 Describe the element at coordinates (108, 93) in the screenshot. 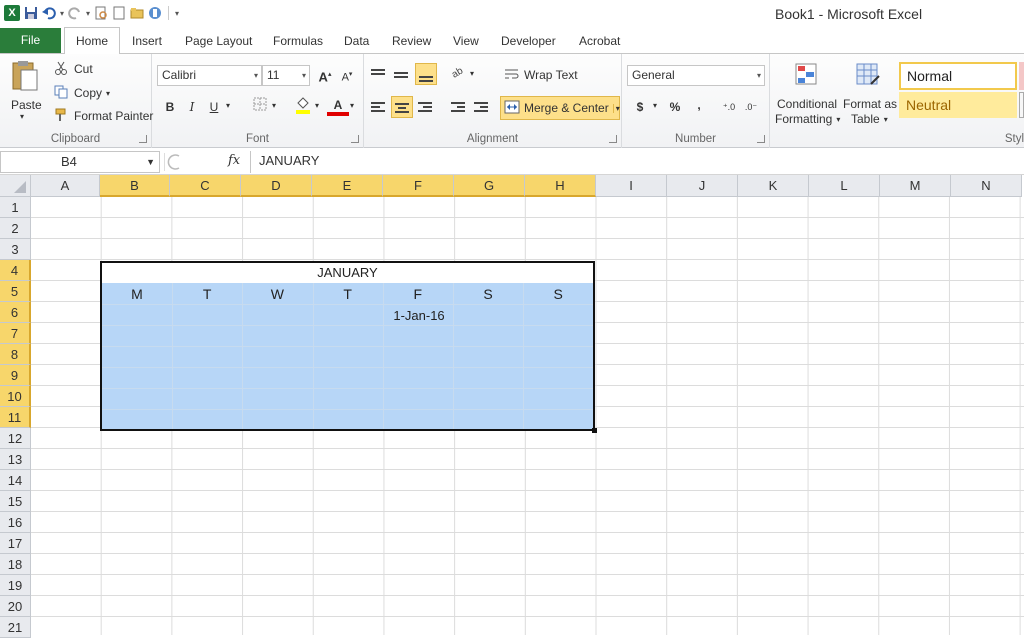

I see `copy-dropdown-icon: ▾` at that location.